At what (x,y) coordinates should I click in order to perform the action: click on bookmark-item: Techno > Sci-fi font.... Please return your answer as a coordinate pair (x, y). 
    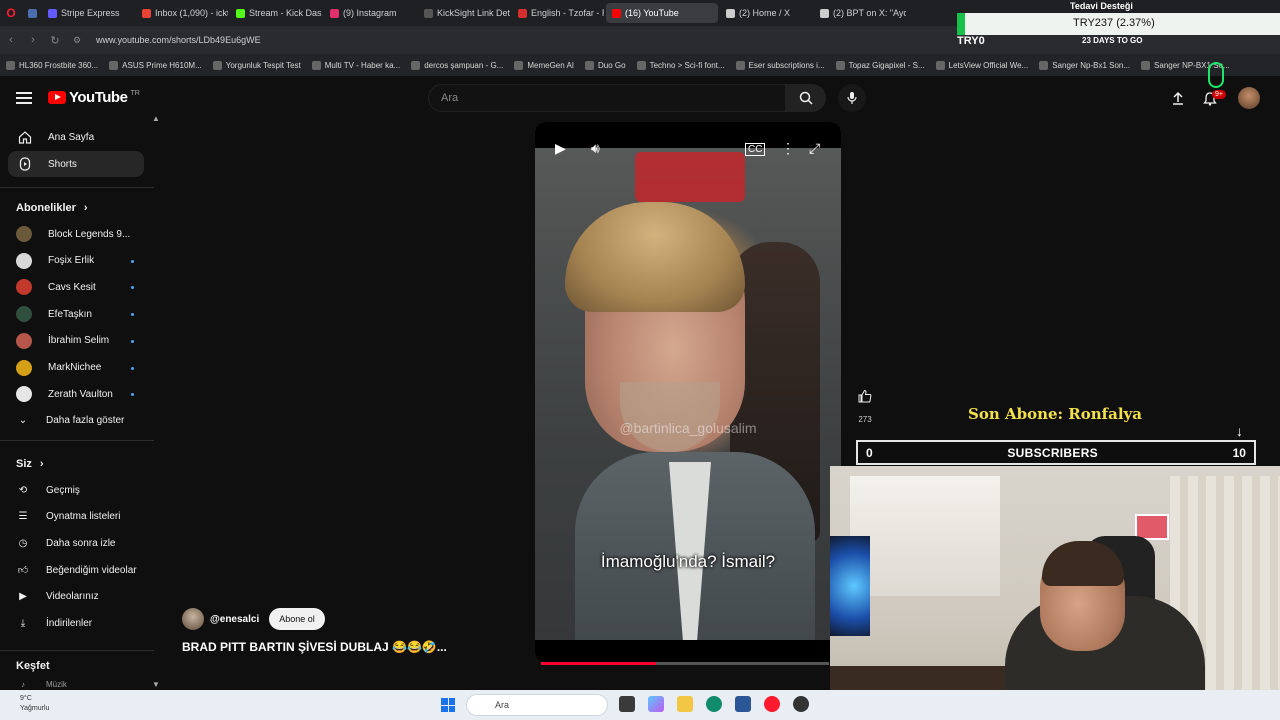
    Looking at the image, I should click on (680, 65).